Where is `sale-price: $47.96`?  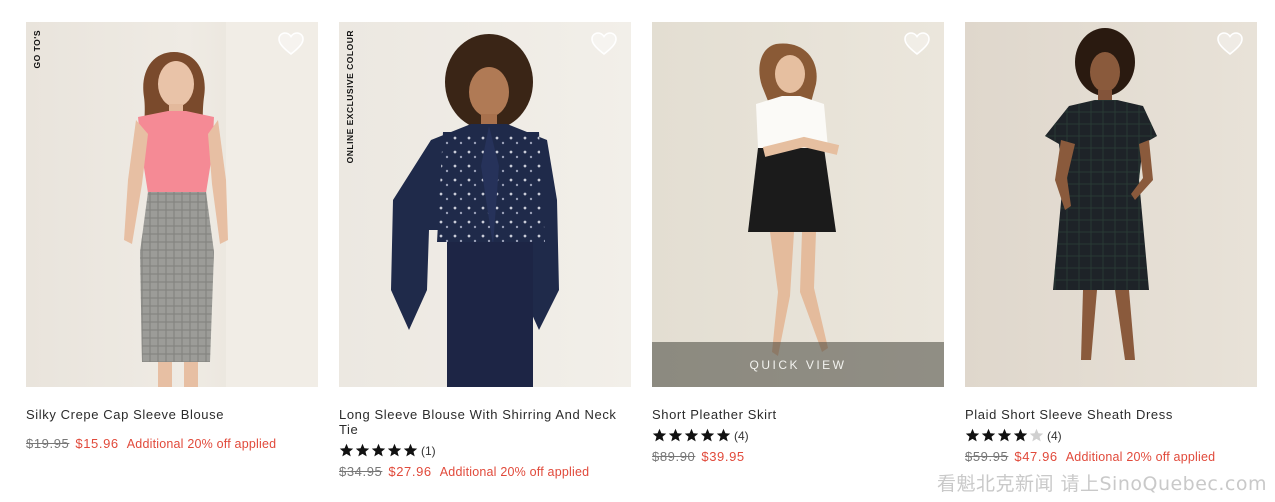 sale-price: $47.96 is located at coordinates (1036, 456).